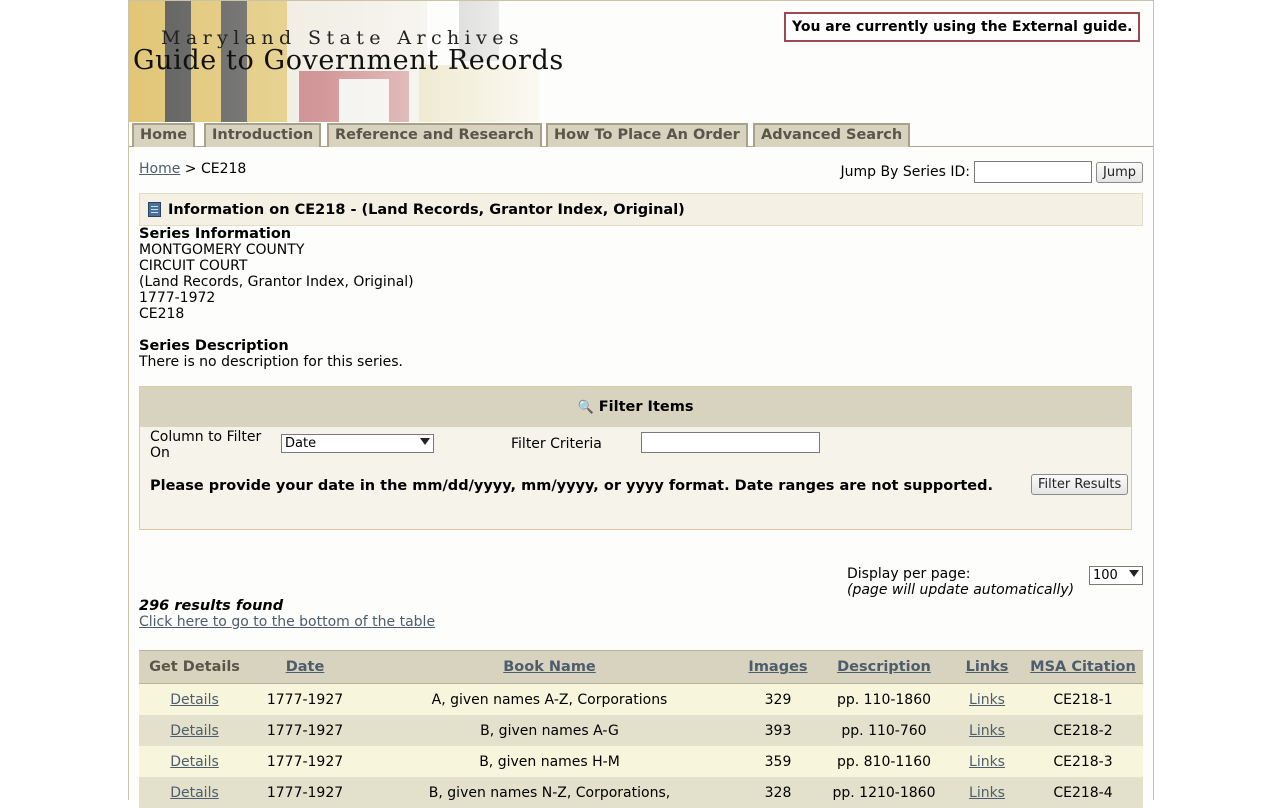  Describe the element at coordinates (215, 234) in the screenshot. I see `series-info-heading: Series Information` at that location.